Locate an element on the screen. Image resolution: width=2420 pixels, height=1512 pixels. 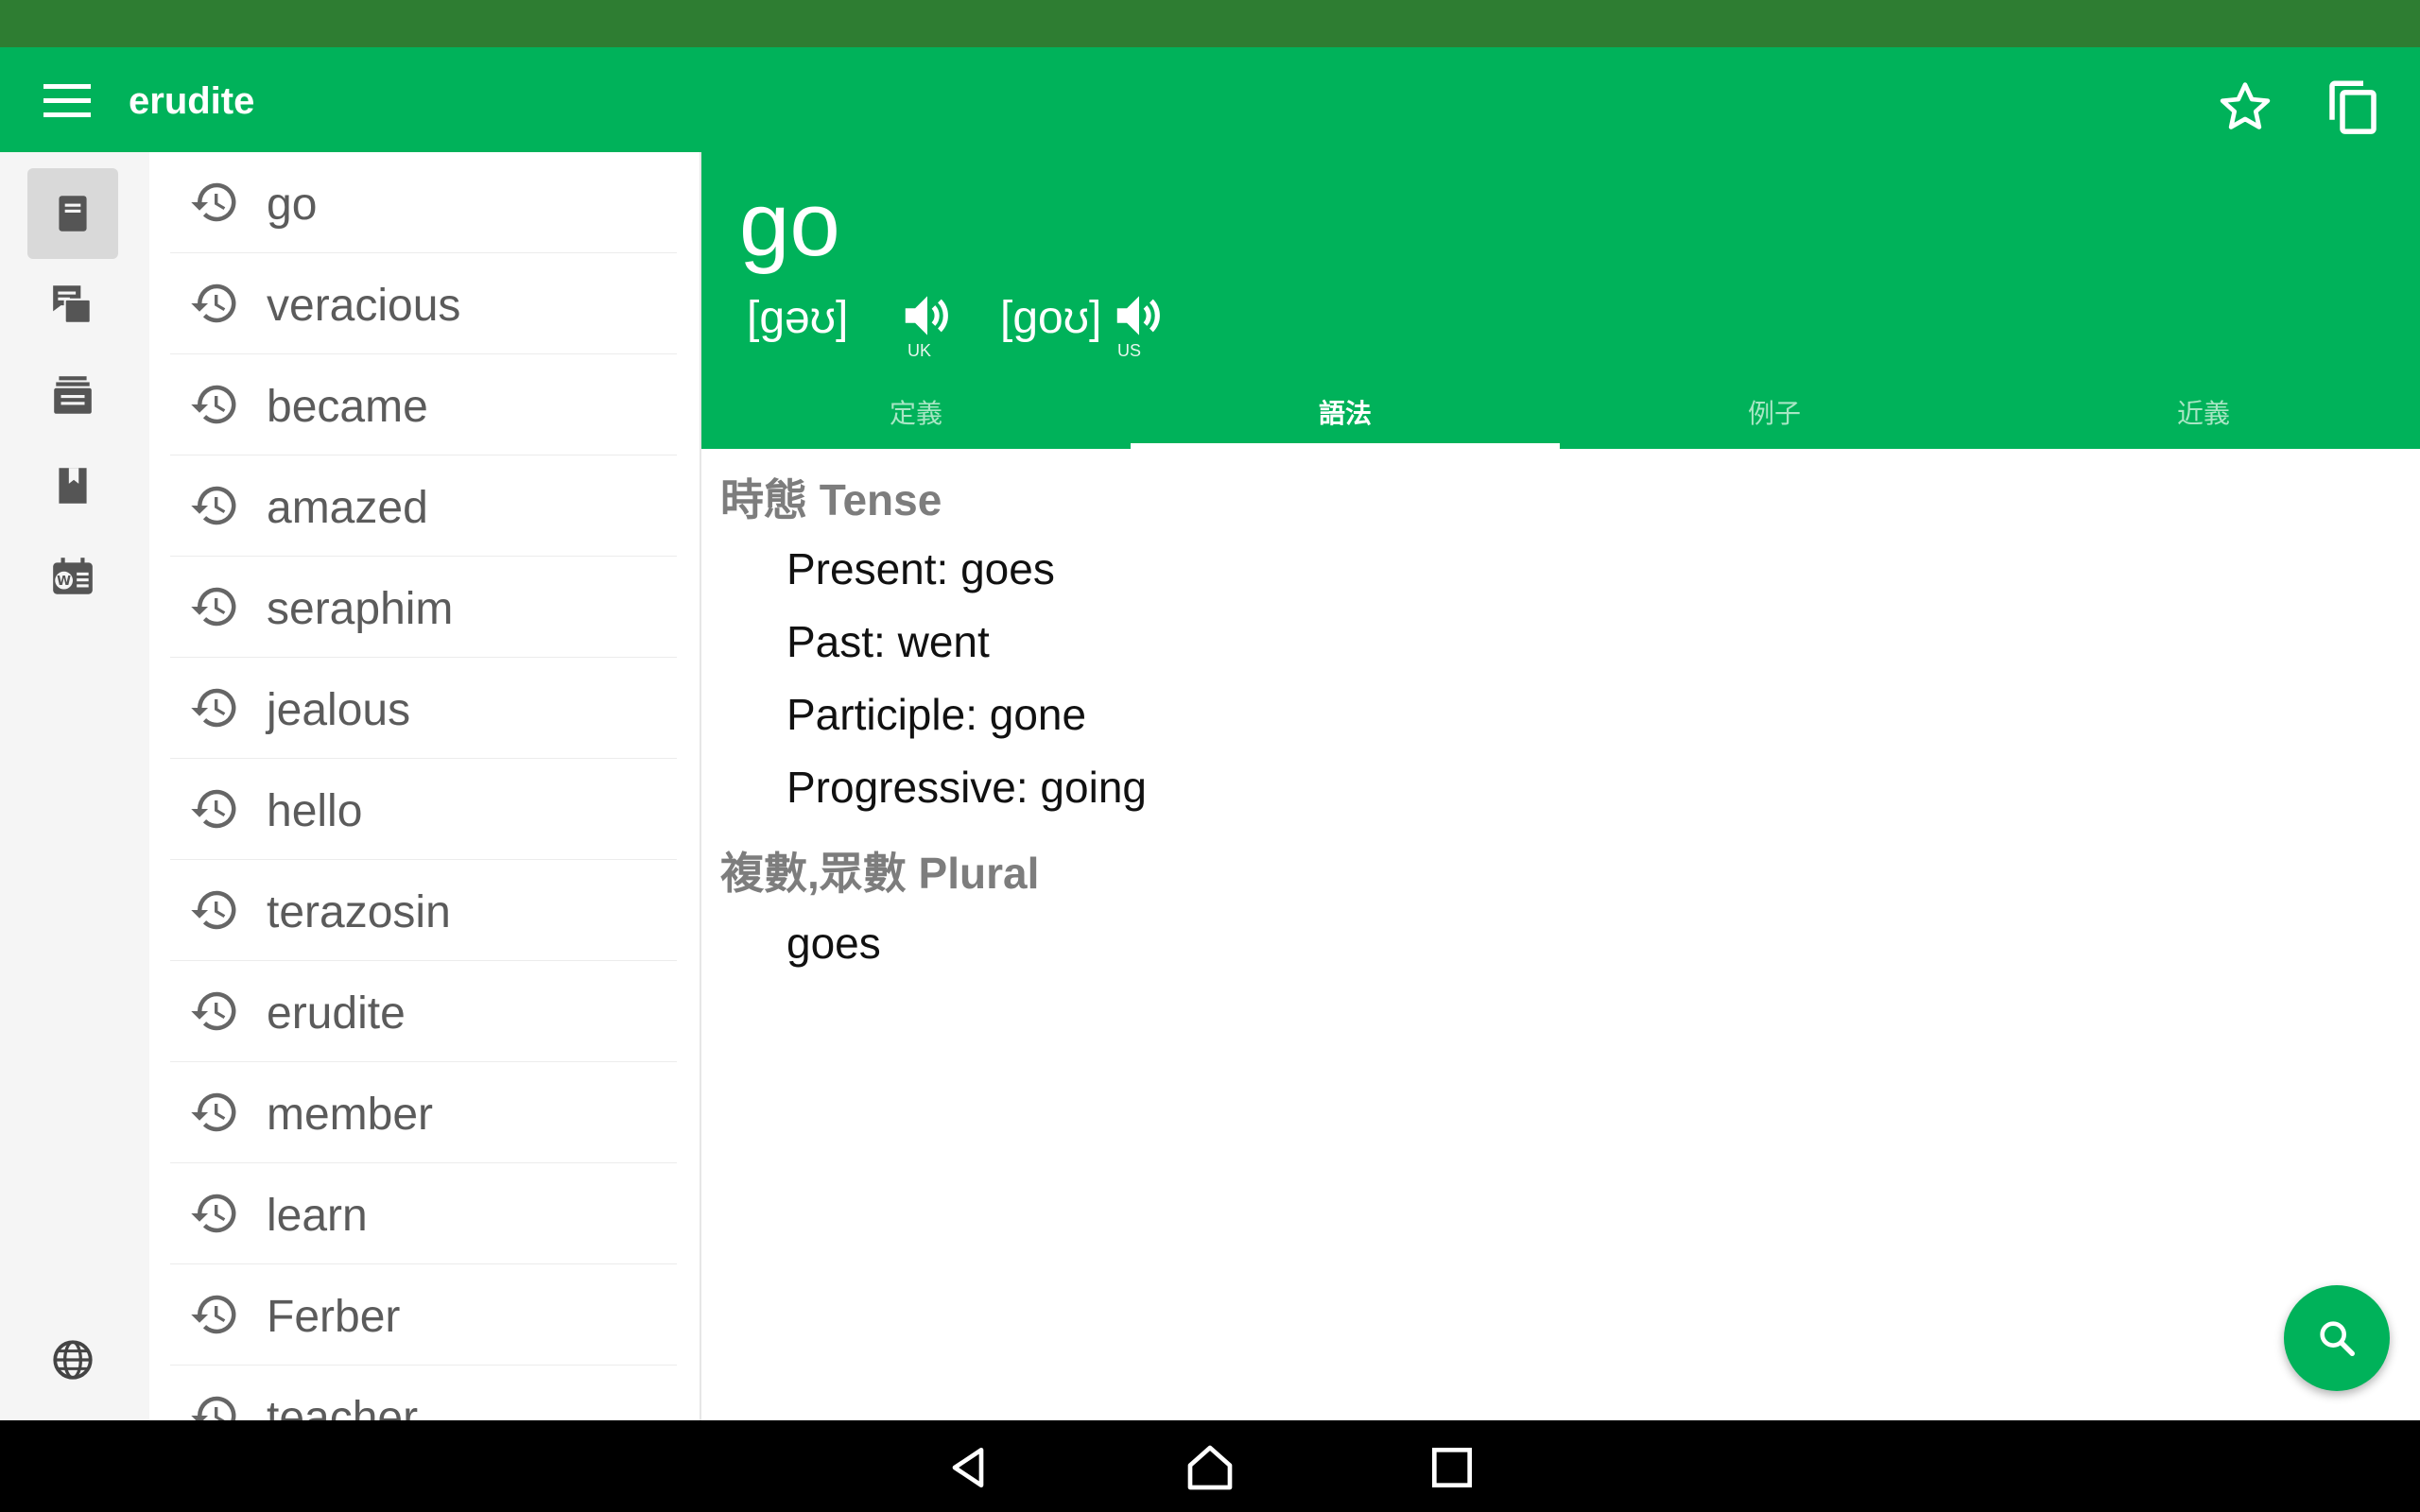
history-item: member is located at coordinates (423, 1112).